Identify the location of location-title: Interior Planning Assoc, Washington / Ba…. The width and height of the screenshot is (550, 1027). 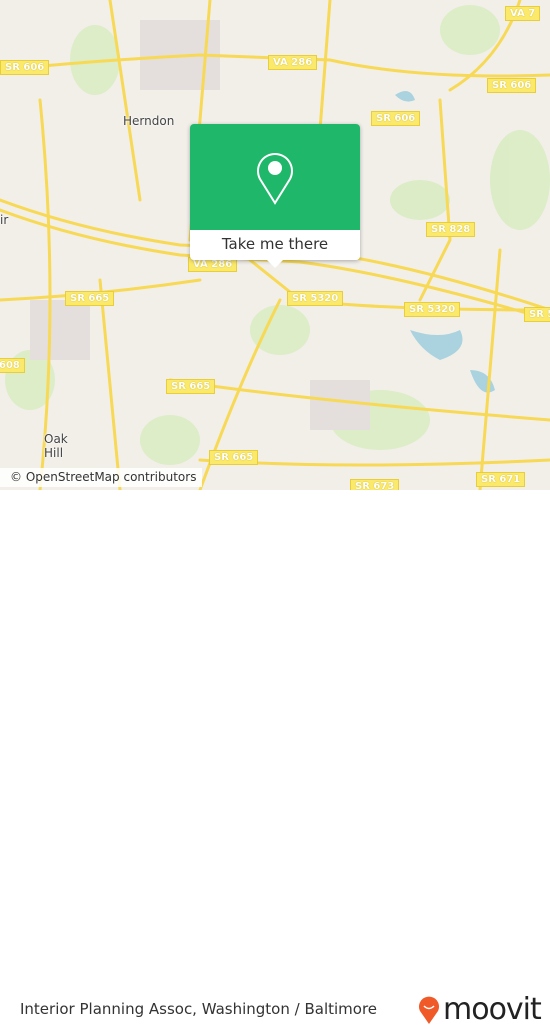
(199, 1009).